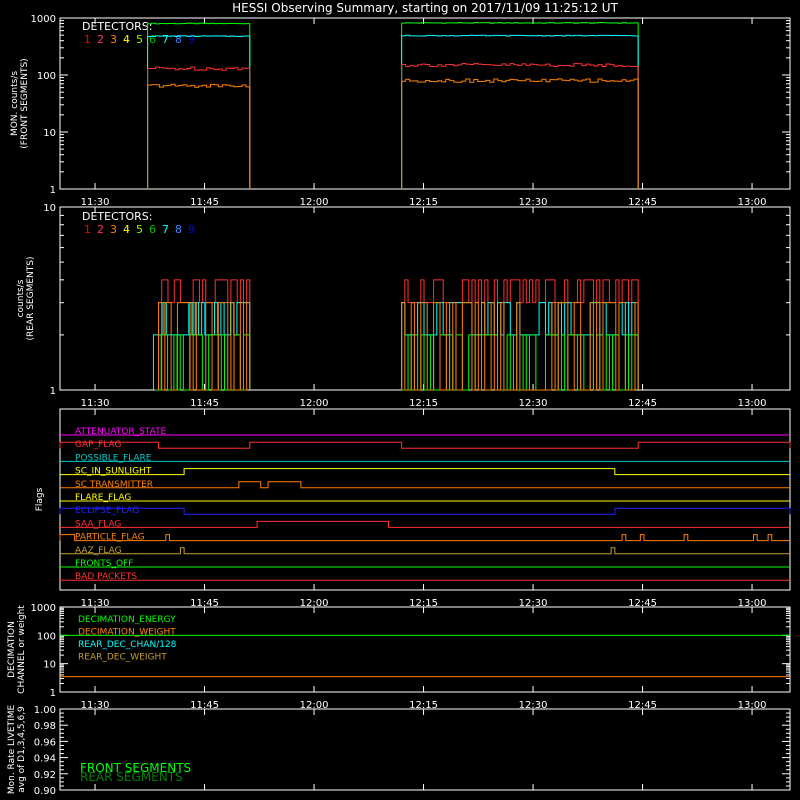 This screenshot has height=800, width=800. I want to click on y-tick-label: 1.00, so click(45, 710).